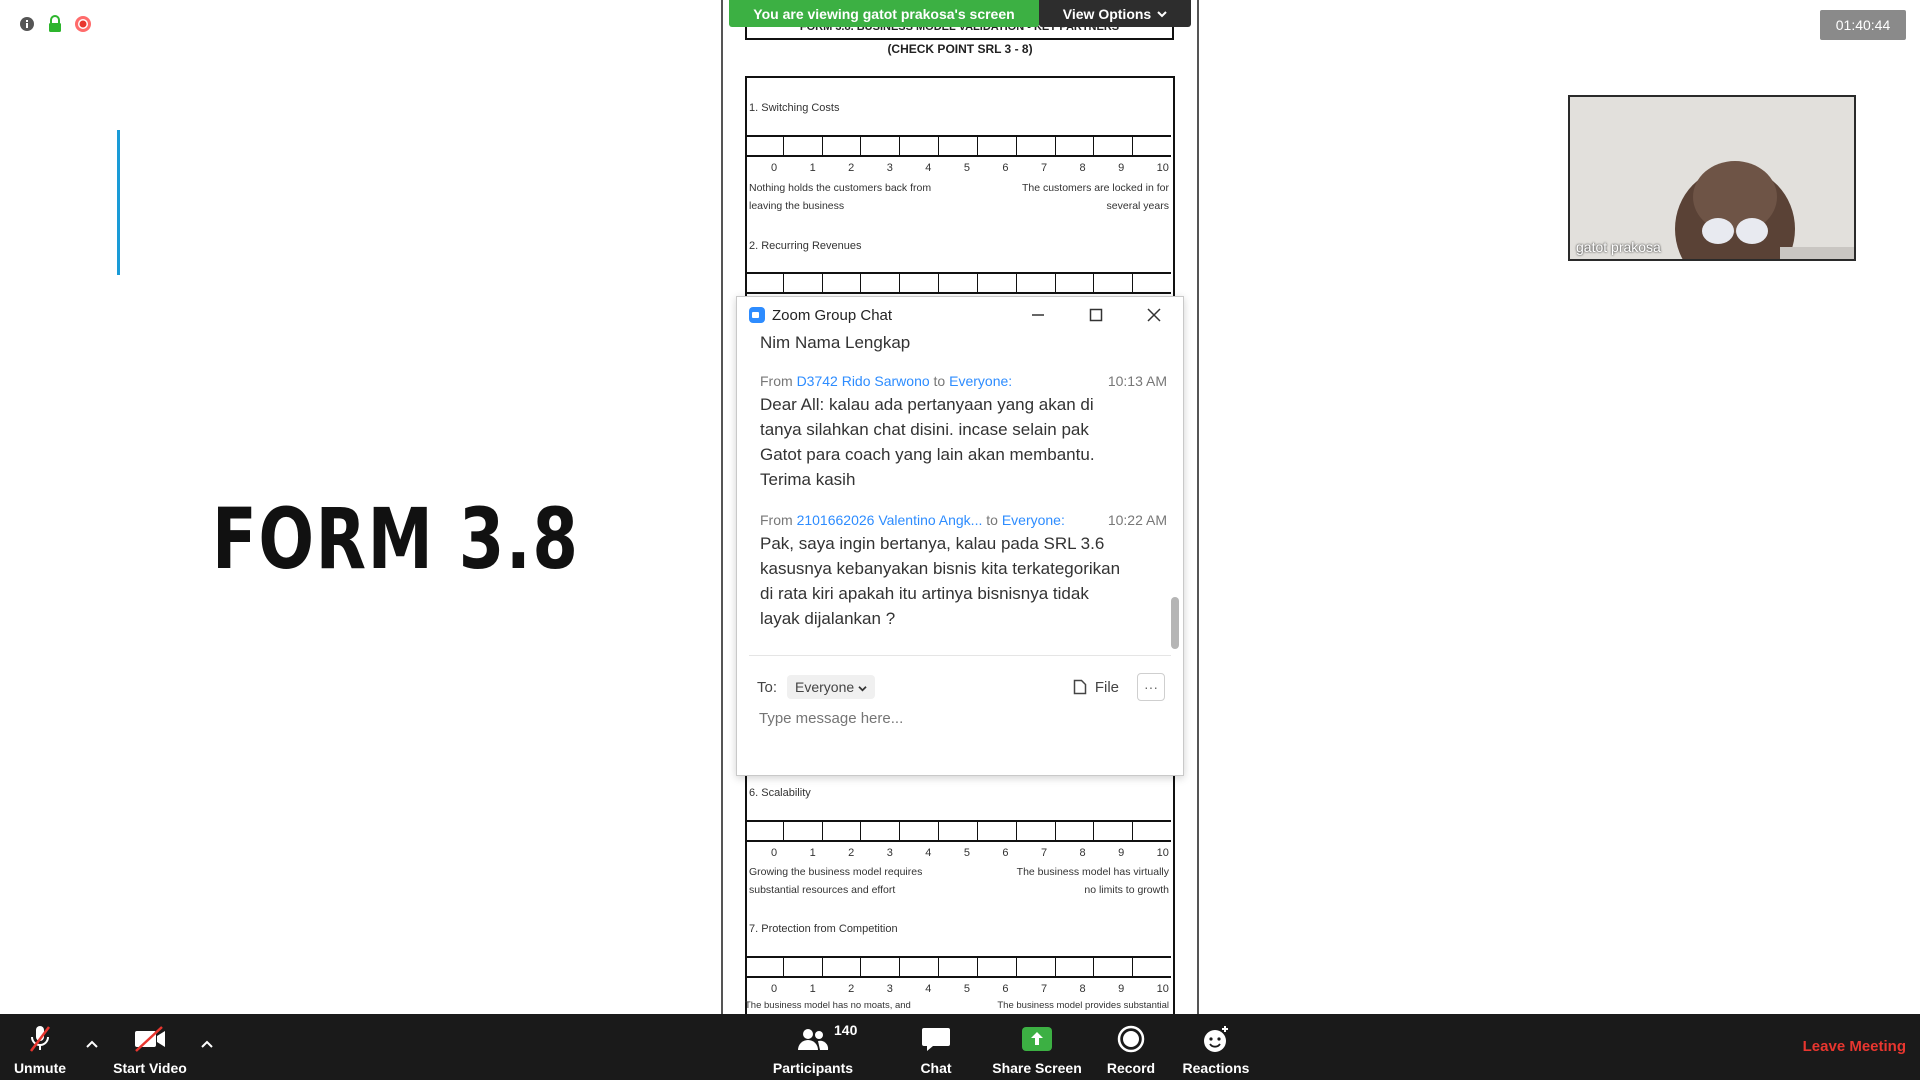  Describe the element at coordinates (1037, 1039) in the screenshot. I see `share-screen-icon` at that location.